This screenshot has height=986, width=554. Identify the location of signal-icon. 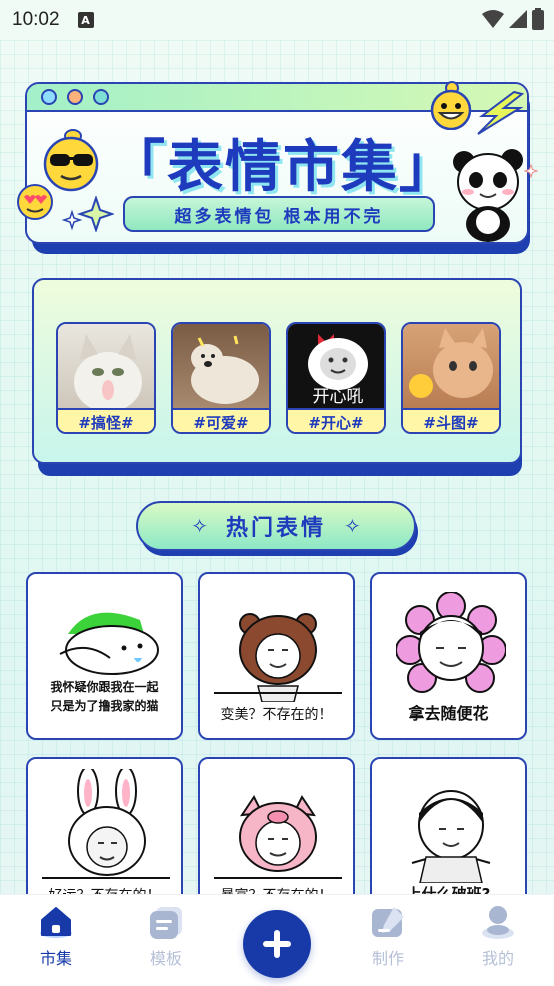
(518, 19).